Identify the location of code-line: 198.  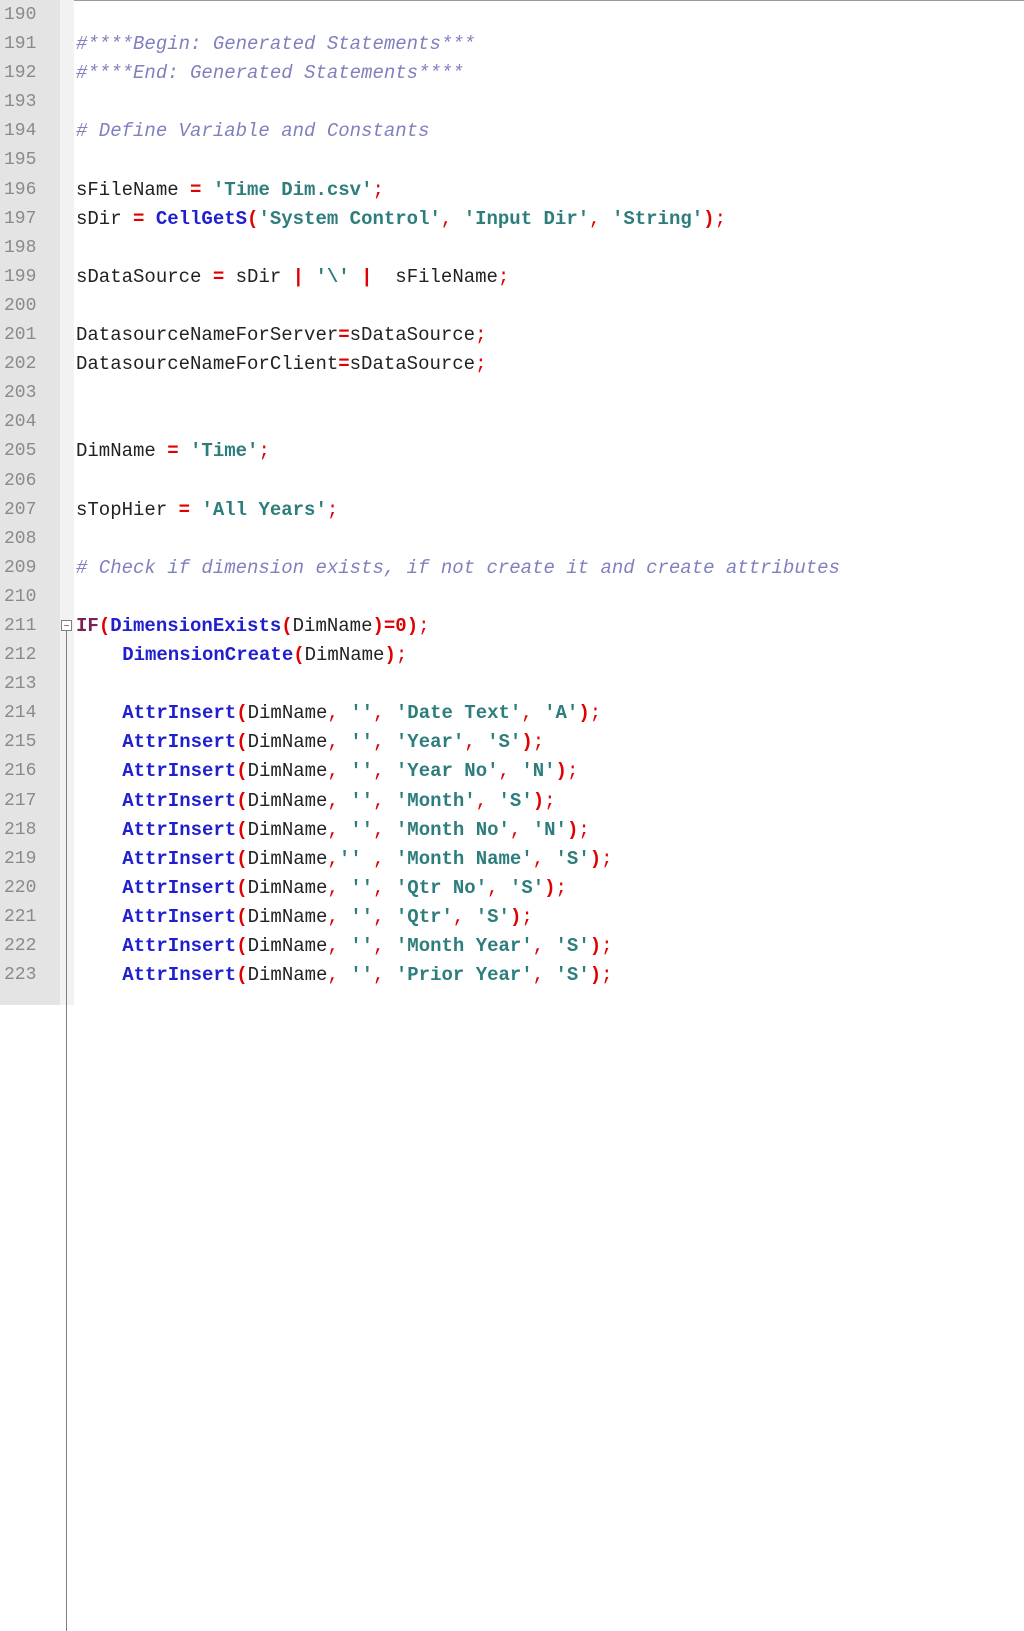
(512, 248).